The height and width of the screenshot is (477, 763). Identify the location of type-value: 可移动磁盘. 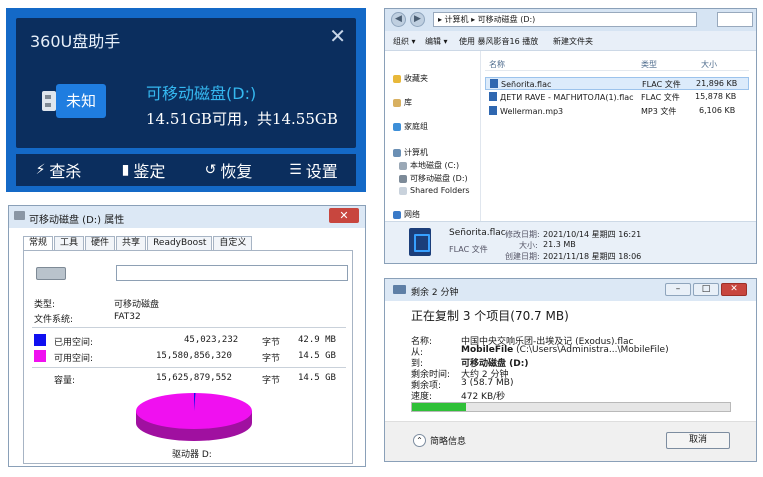
(137, 305).